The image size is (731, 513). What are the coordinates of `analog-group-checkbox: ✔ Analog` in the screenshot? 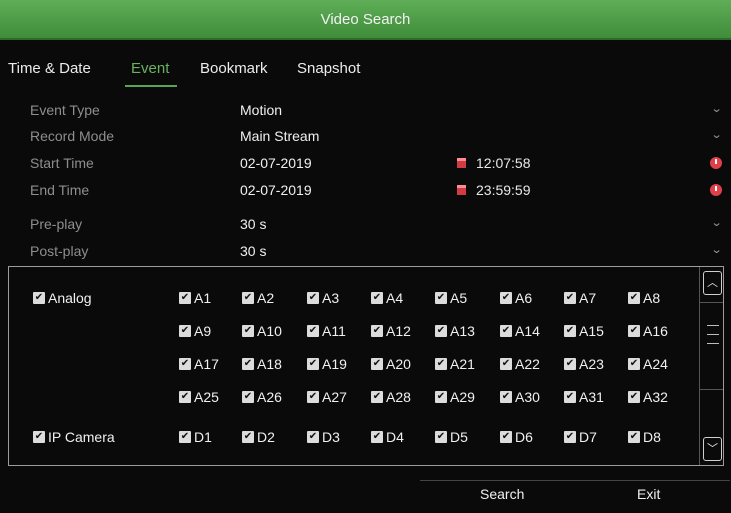 It's located at (62, 298).